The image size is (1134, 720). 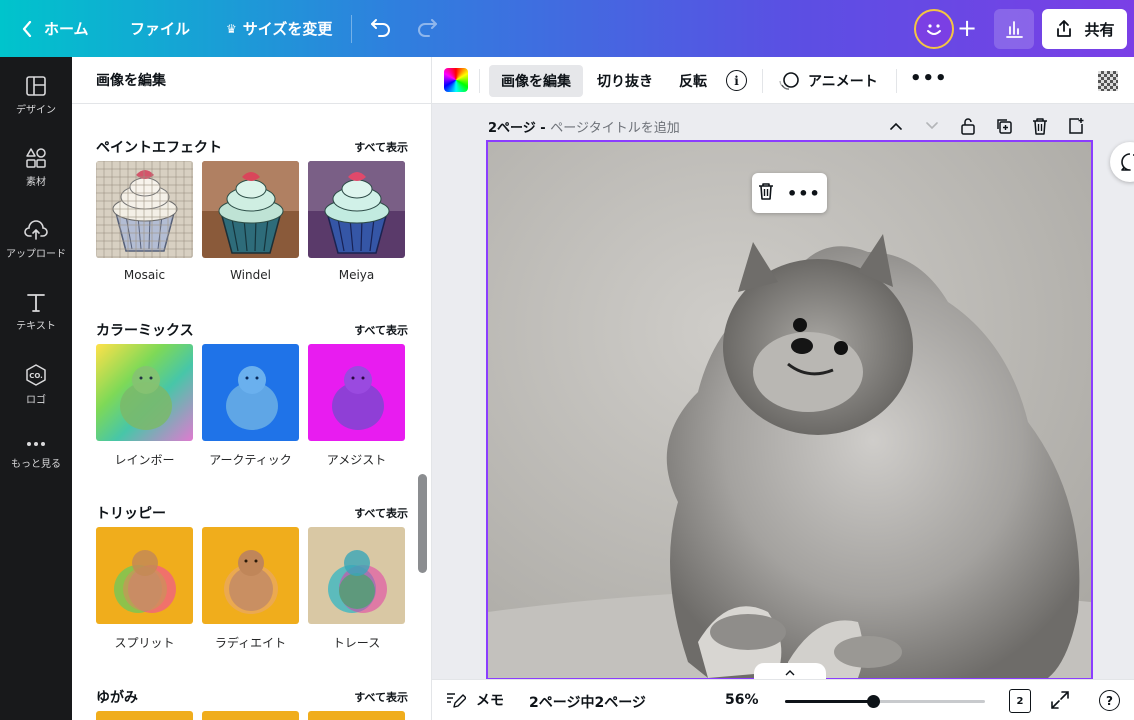 I want to click on avatar, so click(x=934, y=29).